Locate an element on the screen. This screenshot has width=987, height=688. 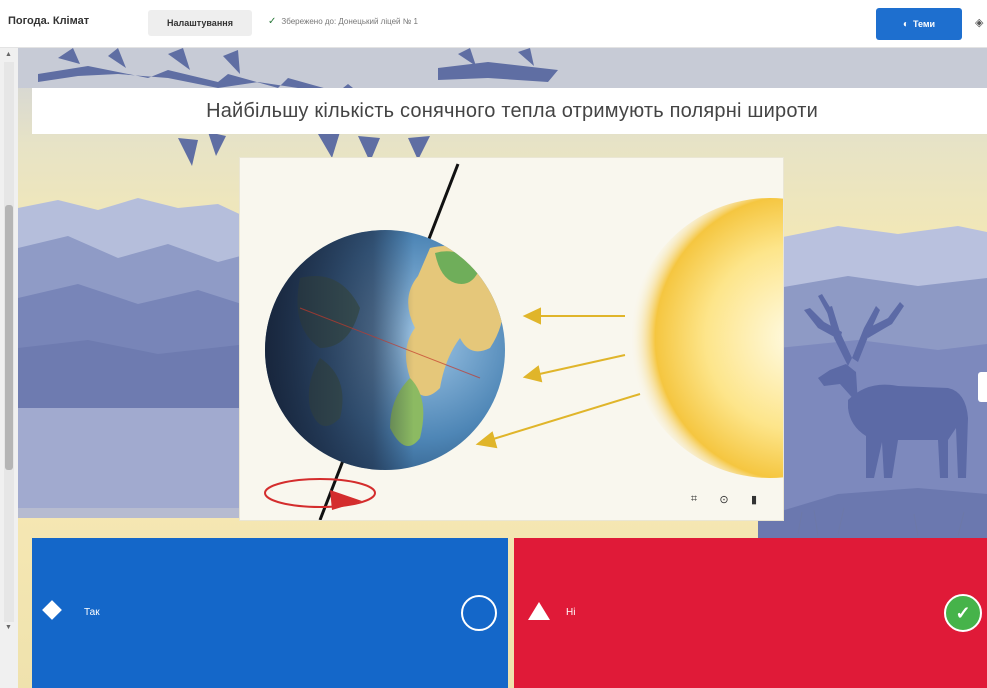
answer-label: Так is located at coordinates (92, 612).